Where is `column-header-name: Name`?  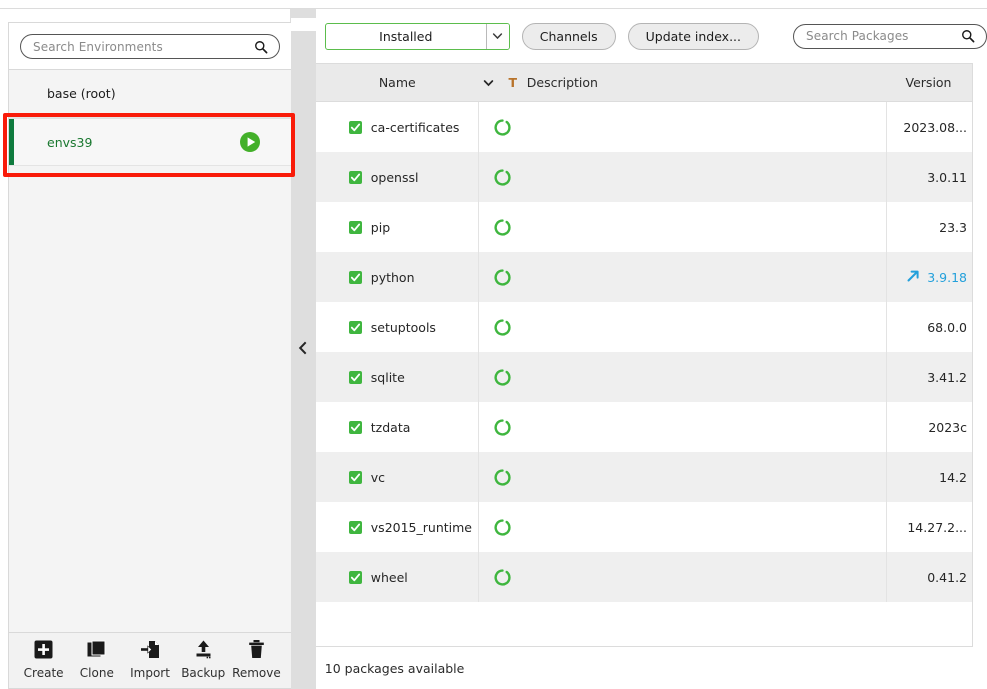
column-header-name: Name is located at coordinates (397, 82).